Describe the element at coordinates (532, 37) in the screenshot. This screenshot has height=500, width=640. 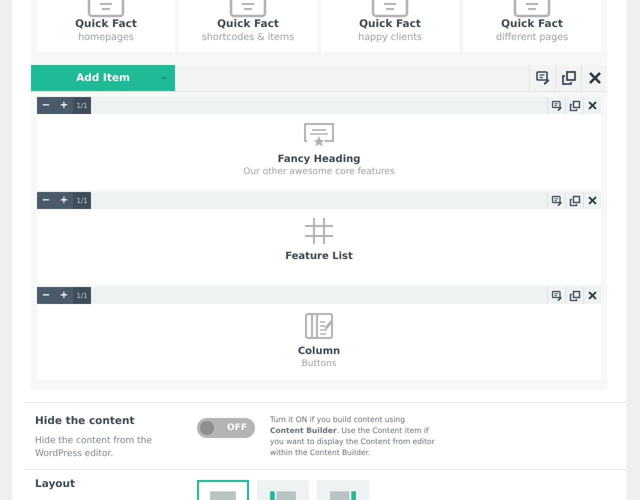
I see `card-subtitle: different pages` at that location.